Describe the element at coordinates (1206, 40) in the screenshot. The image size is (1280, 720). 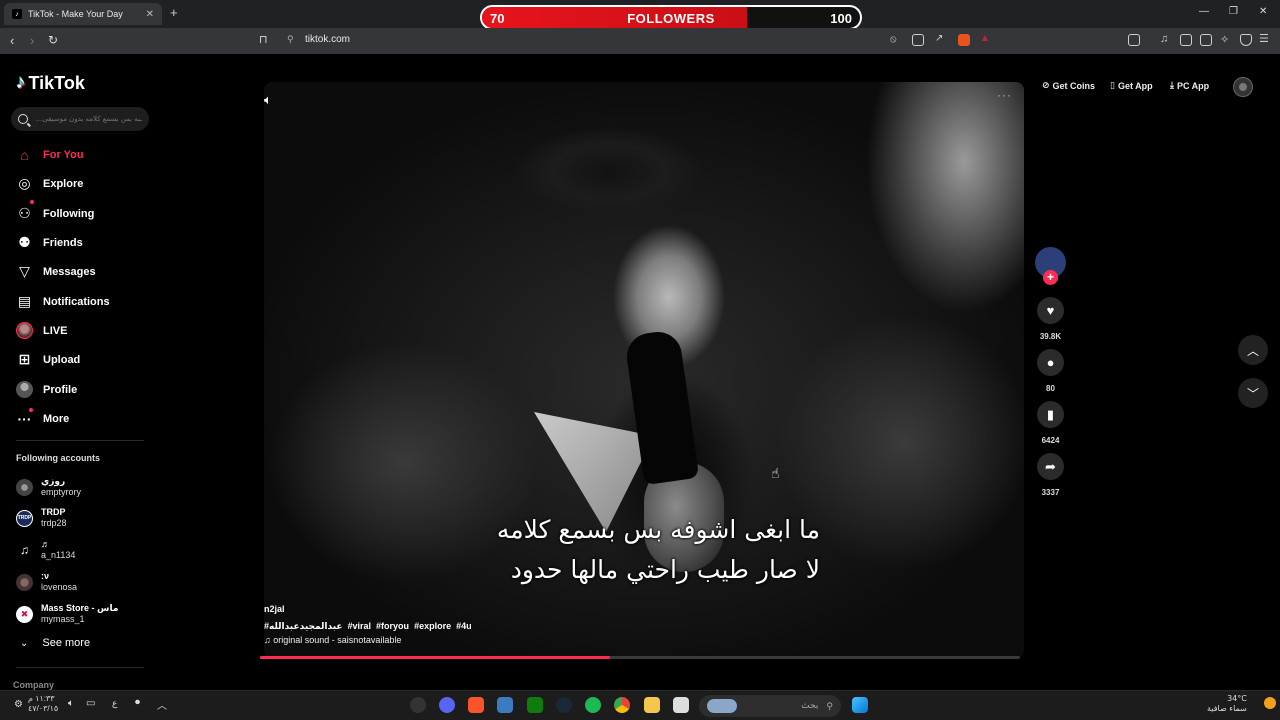
I see `wallet-icon` at that location.